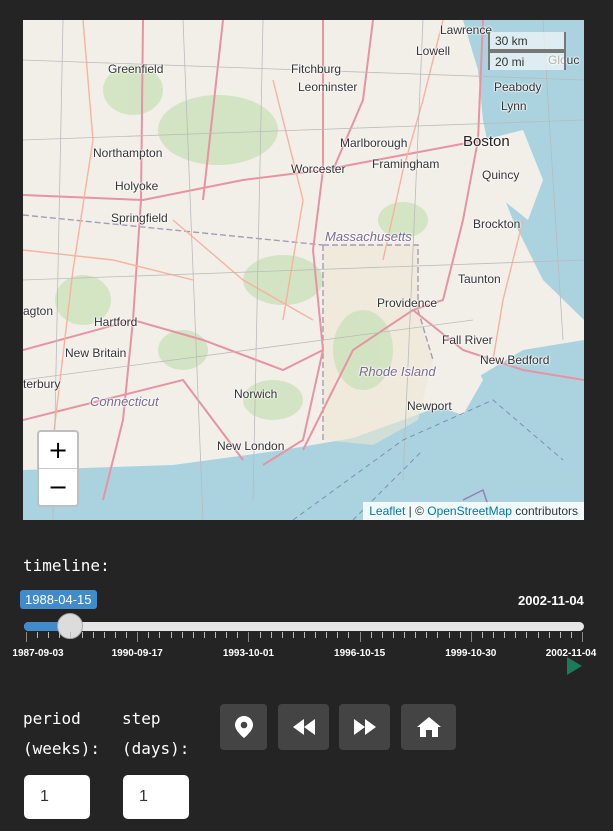 Image resolution: width=613 pixels, height=831 pixels. What do you see at coordinates (248, 653) in the screenshot?
I see `timeline-tick-label: 1993-10-01` at bounding box center [248, 653].